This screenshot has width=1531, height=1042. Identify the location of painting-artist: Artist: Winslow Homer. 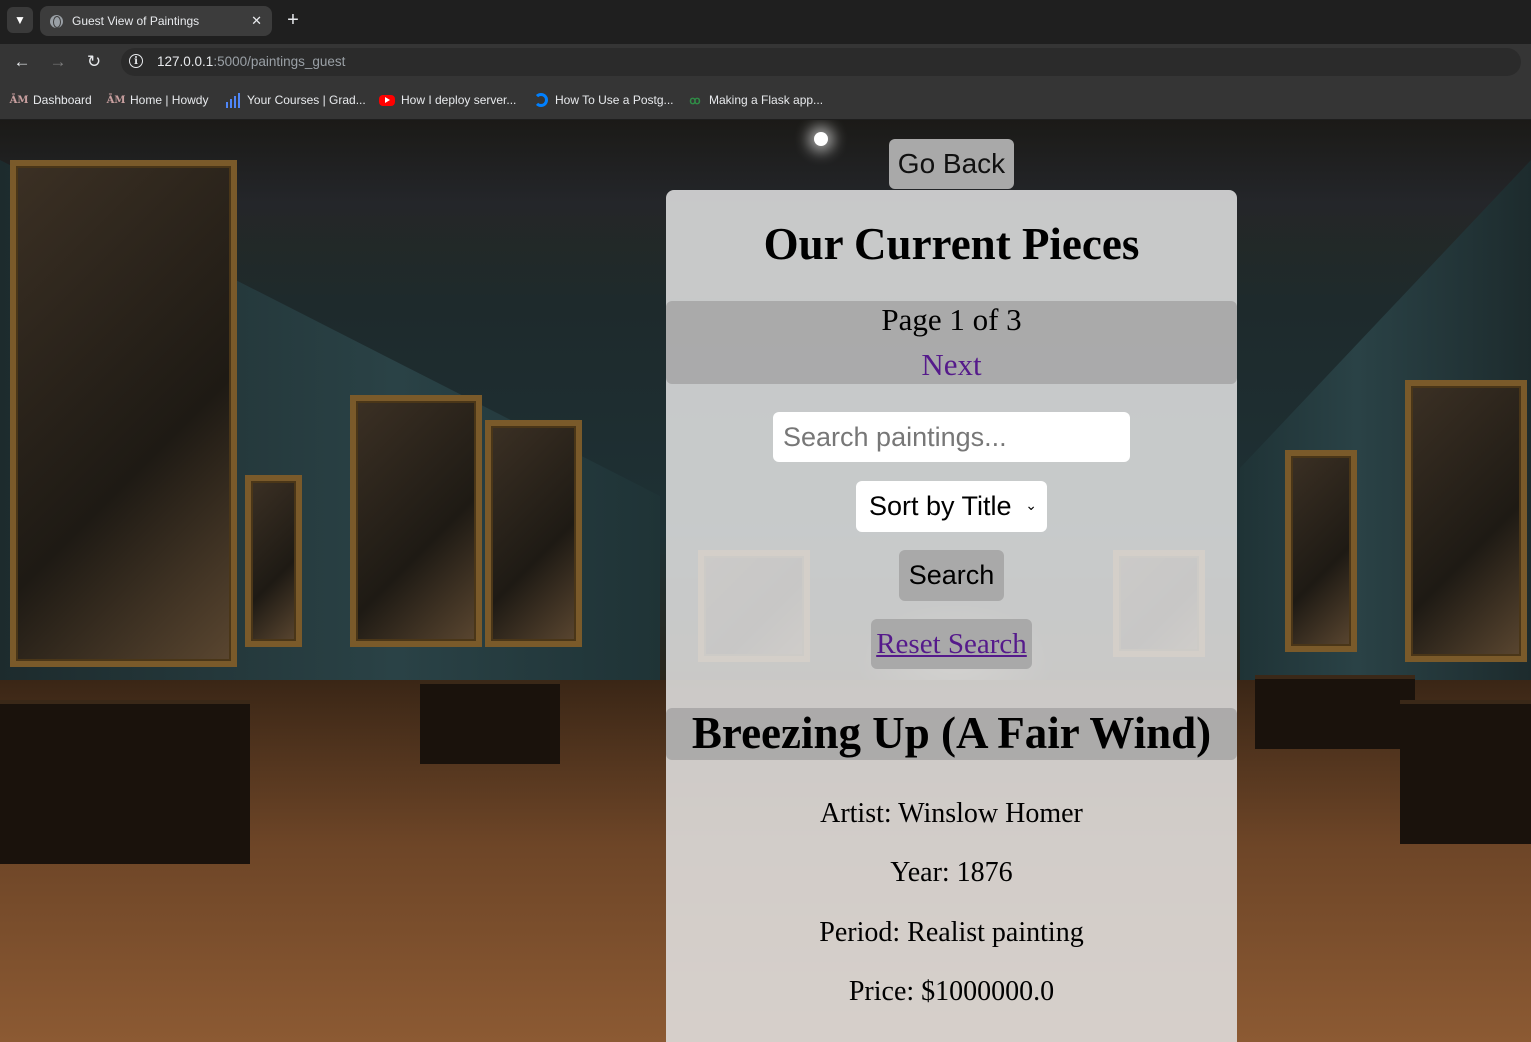
(951, 813).